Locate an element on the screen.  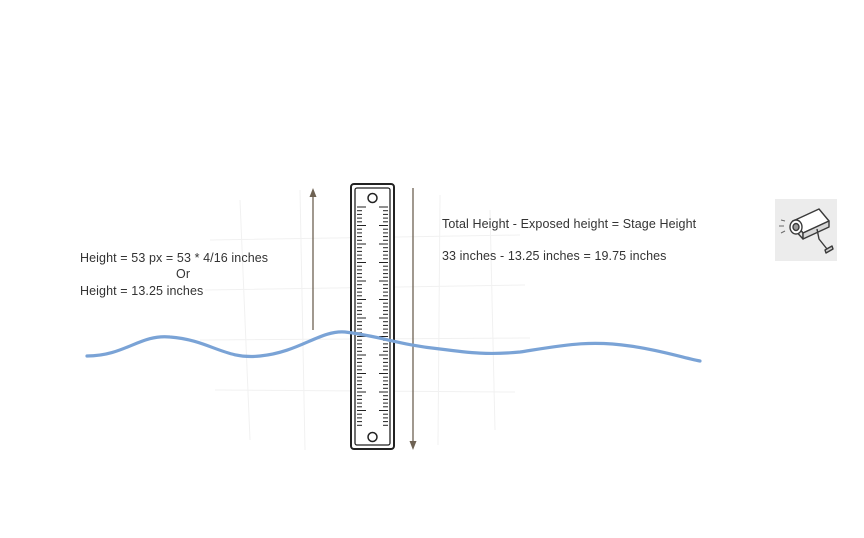
total-height-arrow is located at coordinates (413, 319).